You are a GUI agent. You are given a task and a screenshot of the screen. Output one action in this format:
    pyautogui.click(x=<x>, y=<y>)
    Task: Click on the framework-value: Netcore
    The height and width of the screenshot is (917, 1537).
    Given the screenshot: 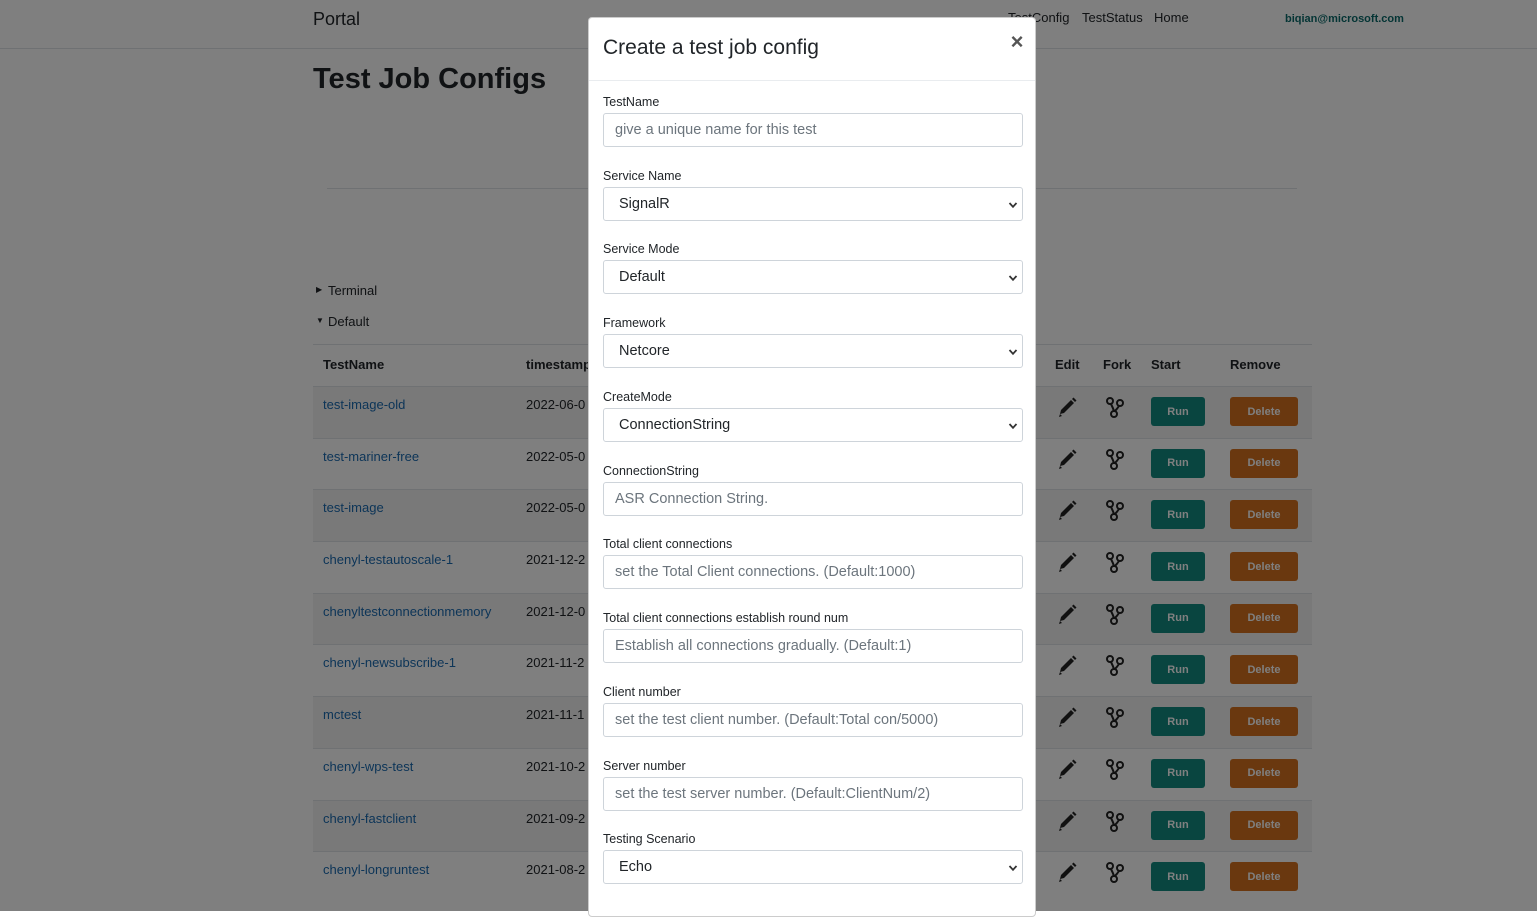 What is the action you would take?
    pyautogui.click(x=644, y=351)
    